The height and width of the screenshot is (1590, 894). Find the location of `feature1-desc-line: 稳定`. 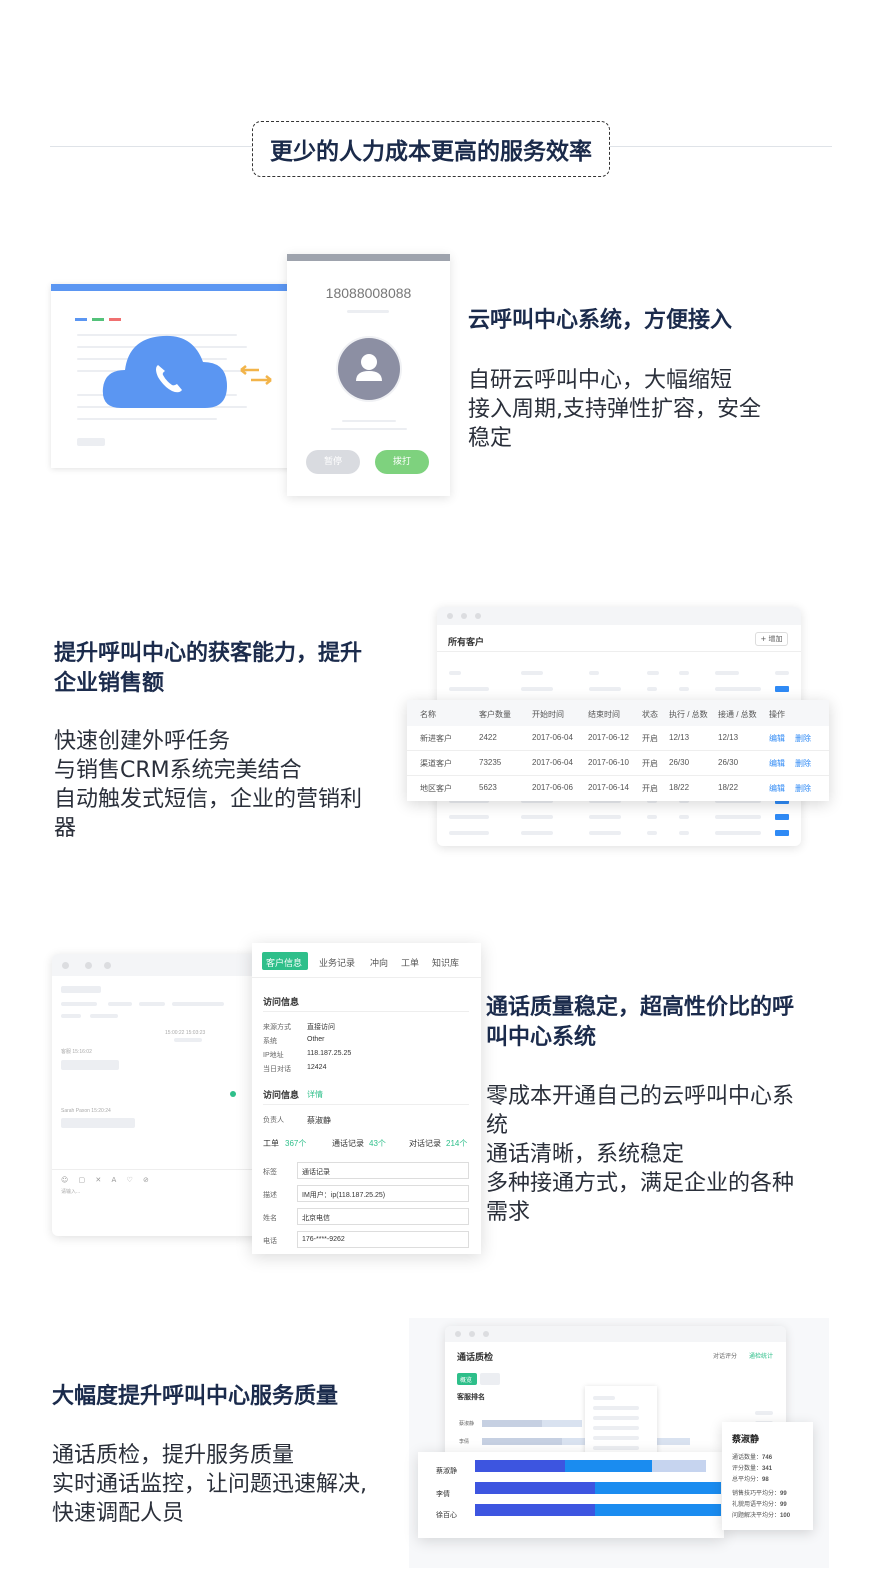

feature1-desc-line: 稳定 is located at coordinates (490, 438).